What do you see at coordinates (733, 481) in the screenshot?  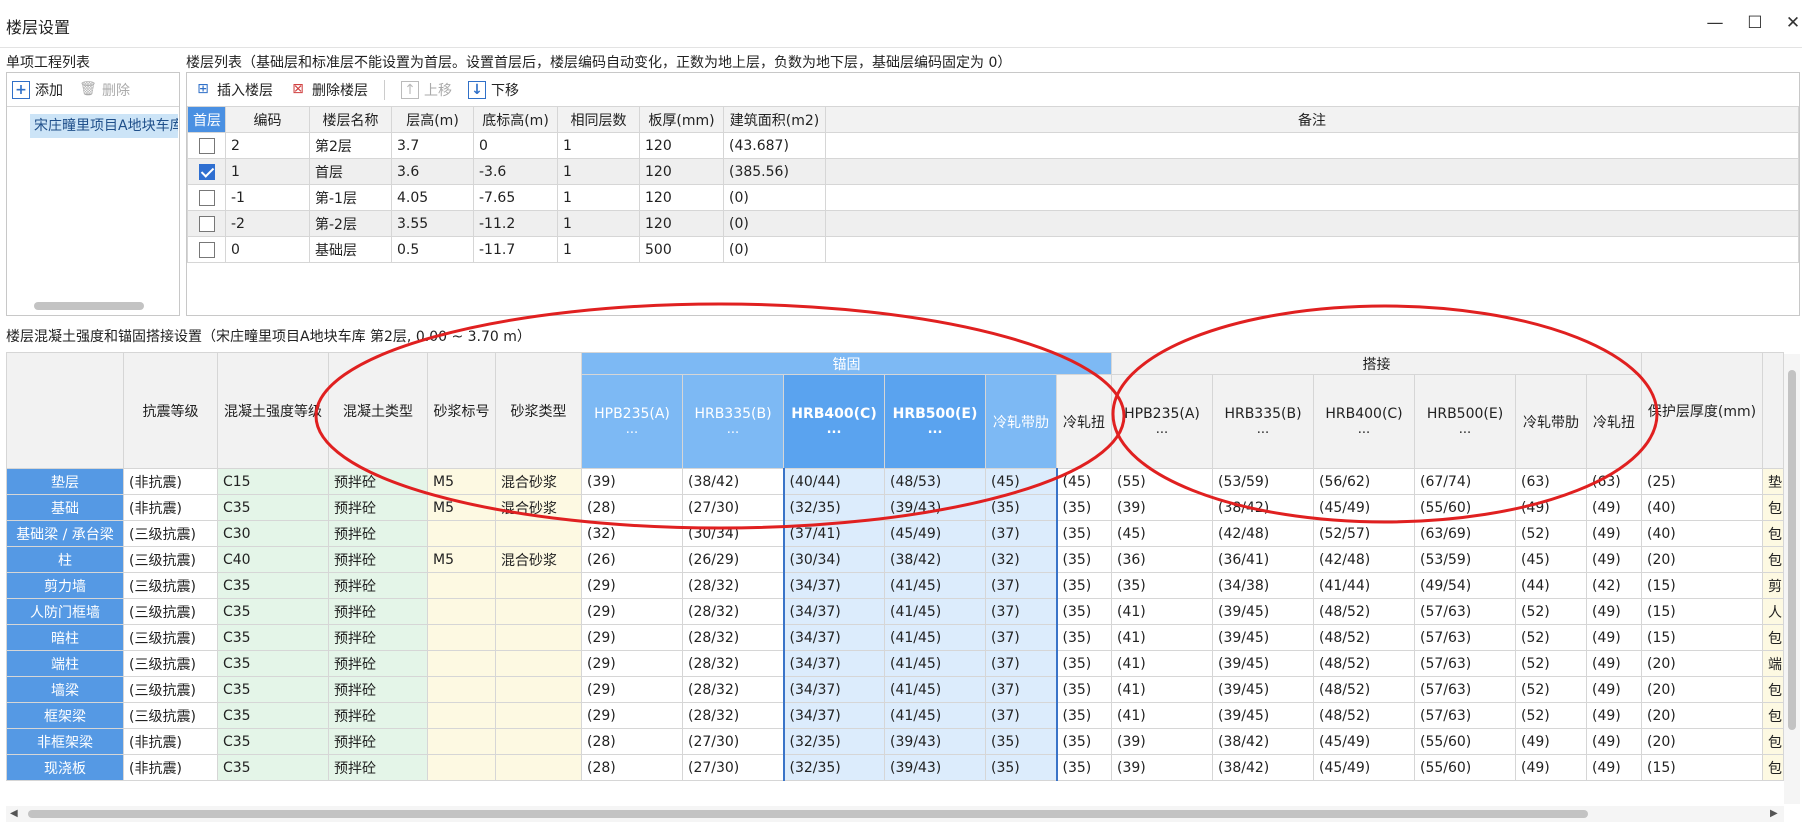 I see `anchor-cell: (38/42)` at bounding box center [733, 481].